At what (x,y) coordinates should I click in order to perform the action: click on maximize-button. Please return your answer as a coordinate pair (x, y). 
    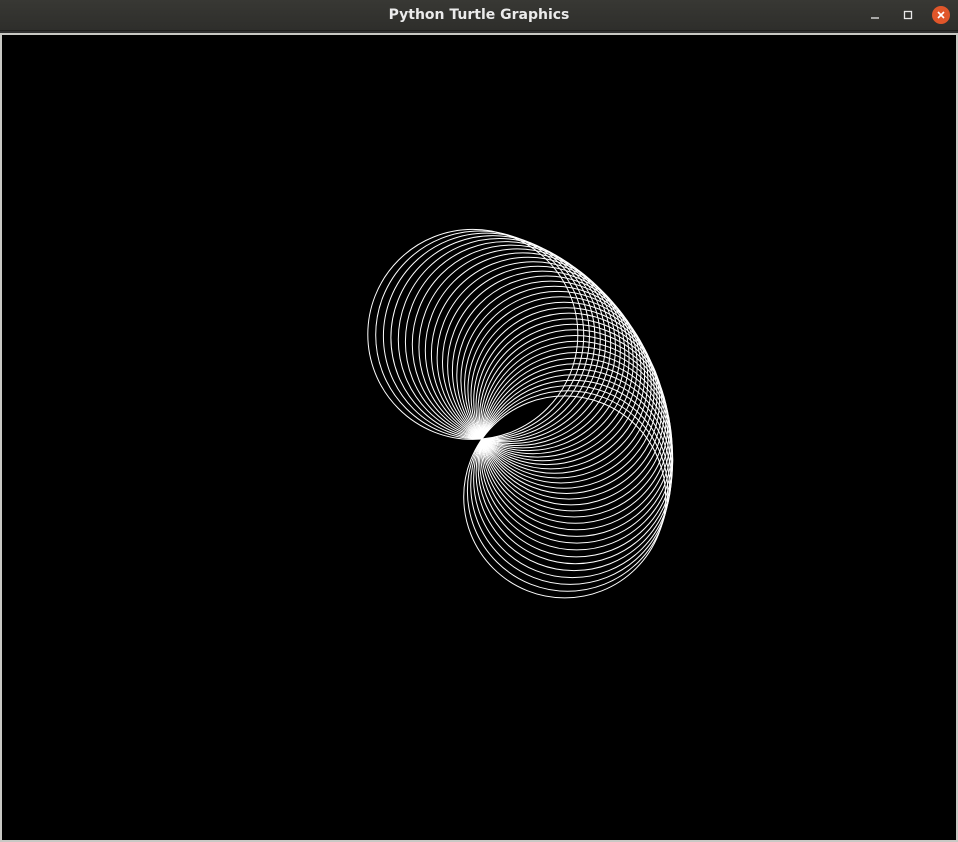
    Looking at the image, I should click on (908, 15).